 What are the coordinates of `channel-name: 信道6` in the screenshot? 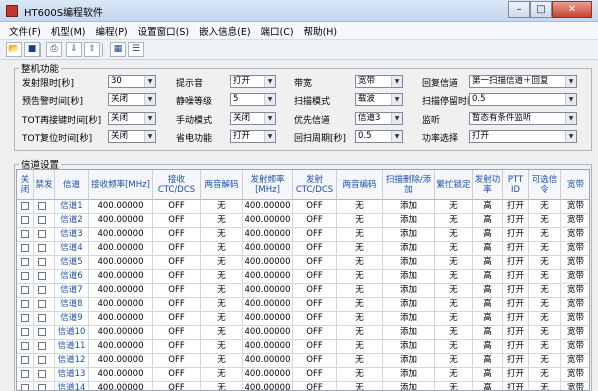 It's located at (72, 277).